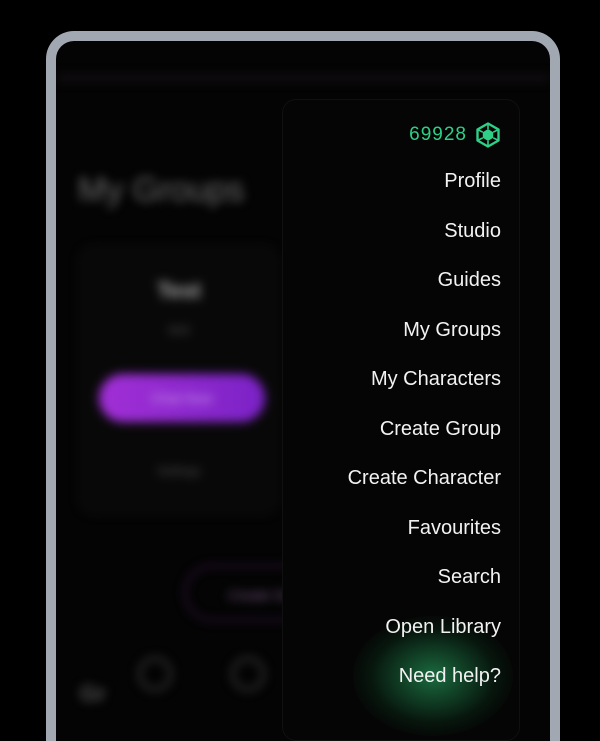 The height and width of the screenshot is (741, 600). Describe the element at coordinates (248, 674) in the screenshot. I see `chat-icon` at that location.